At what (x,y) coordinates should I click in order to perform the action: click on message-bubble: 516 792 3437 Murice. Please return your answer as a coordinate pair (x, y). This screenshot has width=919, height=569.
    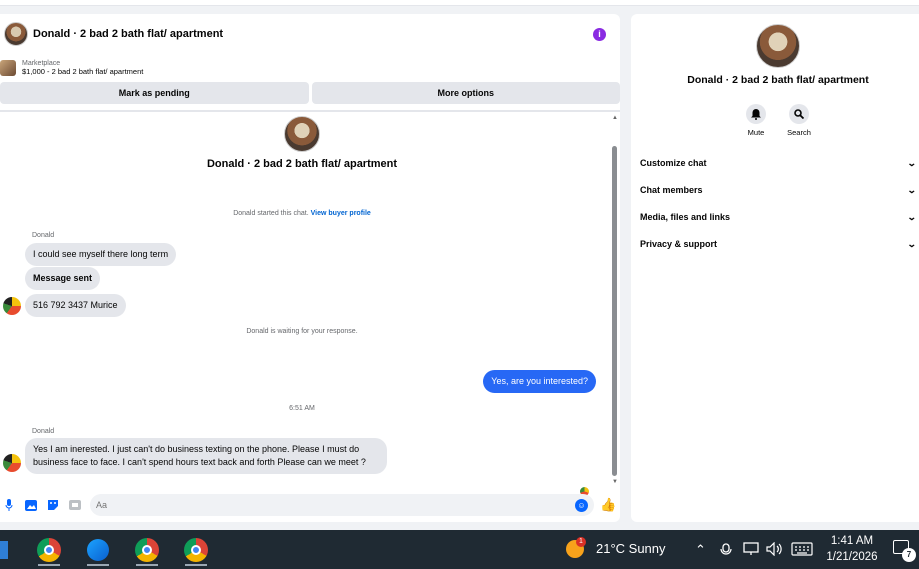
    Looking at the image, I should click on (75, 305).